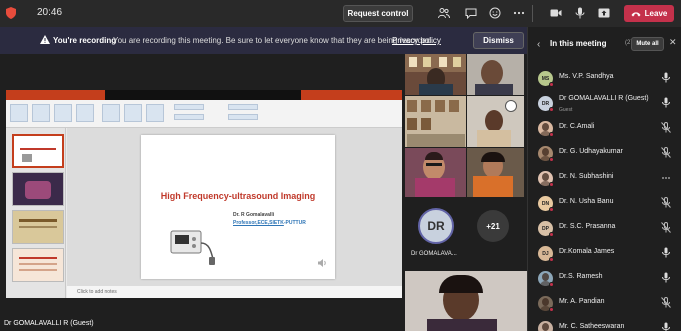 The height and width of the screenshot is (331, 681). What do you see at coordinates (545, 203) in the screenshot?
I see `avatar-initials: DN` at bounding box center [545, 203].